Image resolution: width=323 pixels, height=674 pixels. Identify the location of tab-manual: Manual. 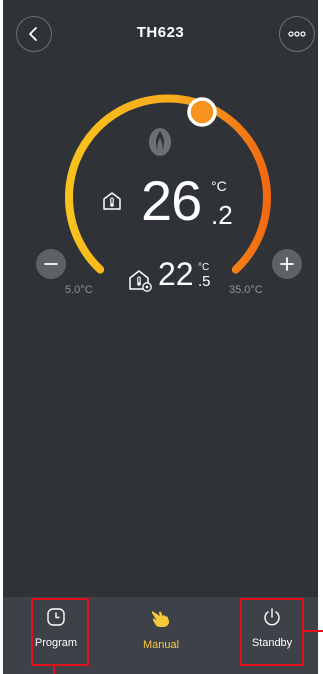
(161, 635).